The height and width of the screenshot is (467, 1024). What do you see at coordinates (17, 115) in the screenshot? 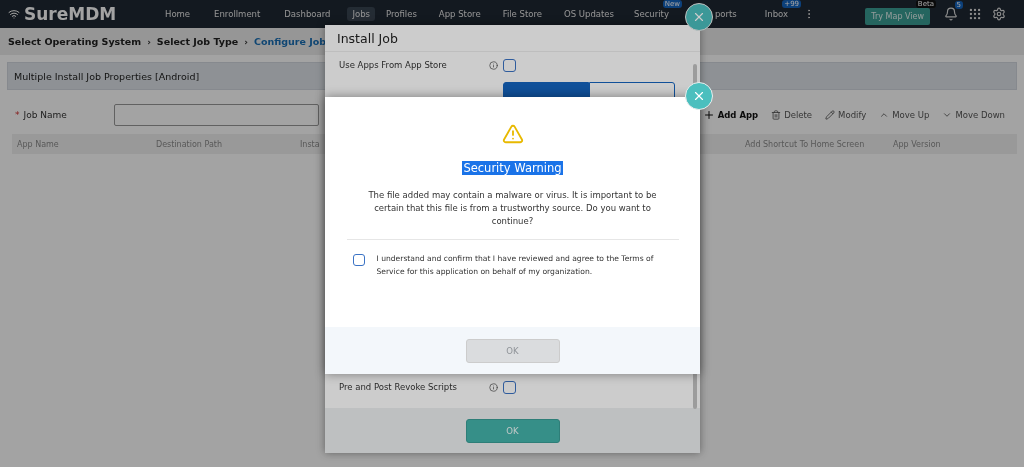
I see `required-mark: *` at bounding box center [17, 115].